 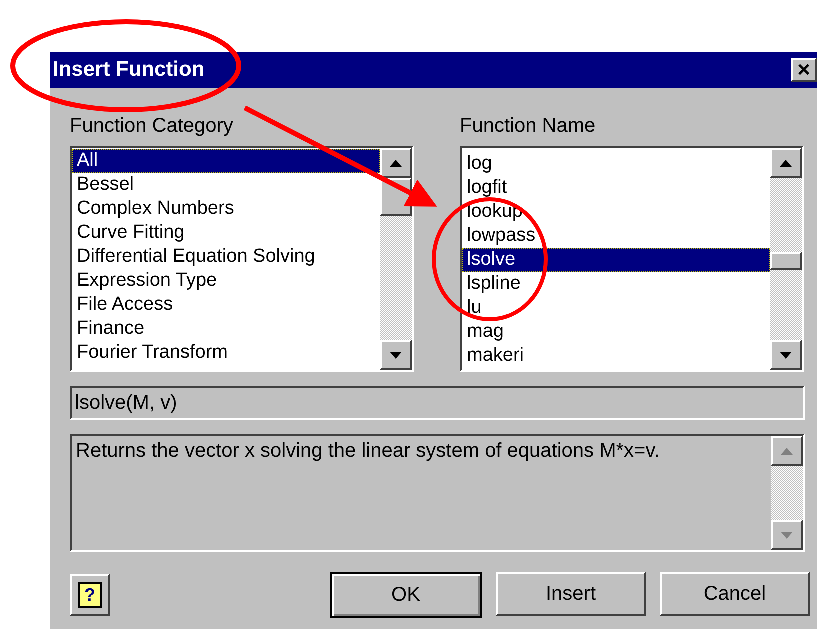 I want to click on dialog-button: Insert, so click(x=571, y=594).